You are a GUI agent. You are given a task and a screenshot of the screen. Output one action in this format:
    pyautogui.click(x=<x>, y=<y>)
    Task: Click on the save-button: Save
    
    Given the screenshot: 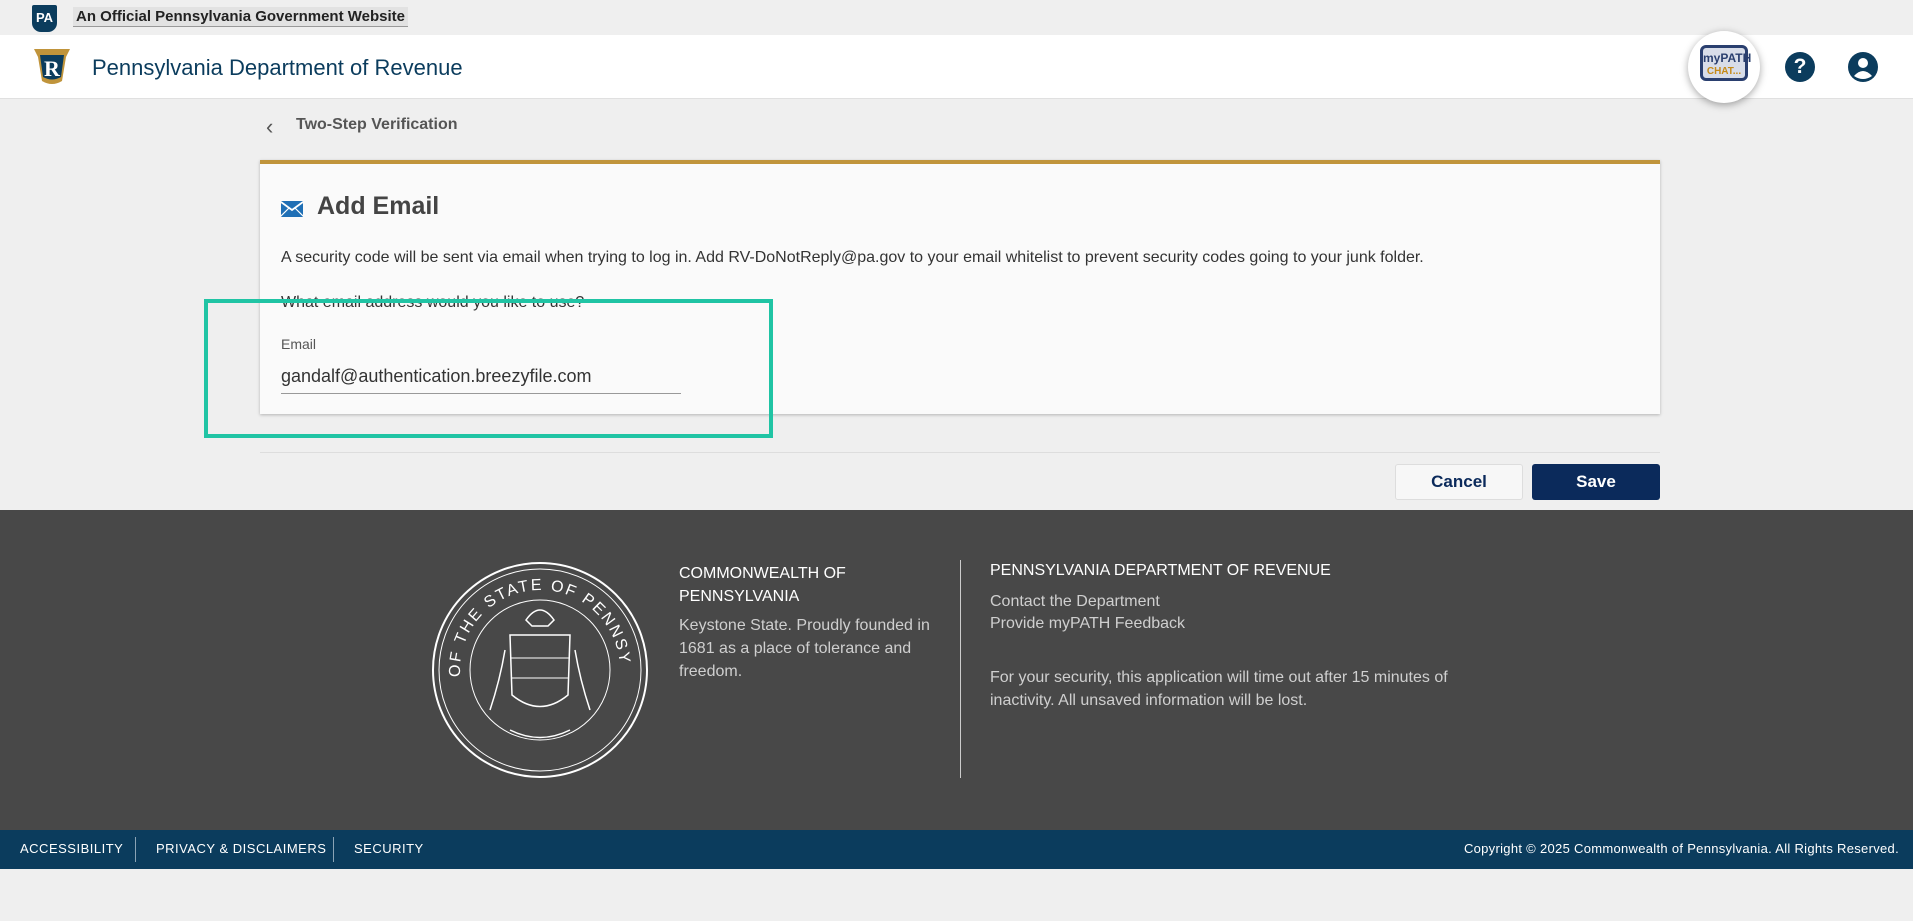 What is the action you would take?
    pyautogui.click(x=1596, y=482)
    